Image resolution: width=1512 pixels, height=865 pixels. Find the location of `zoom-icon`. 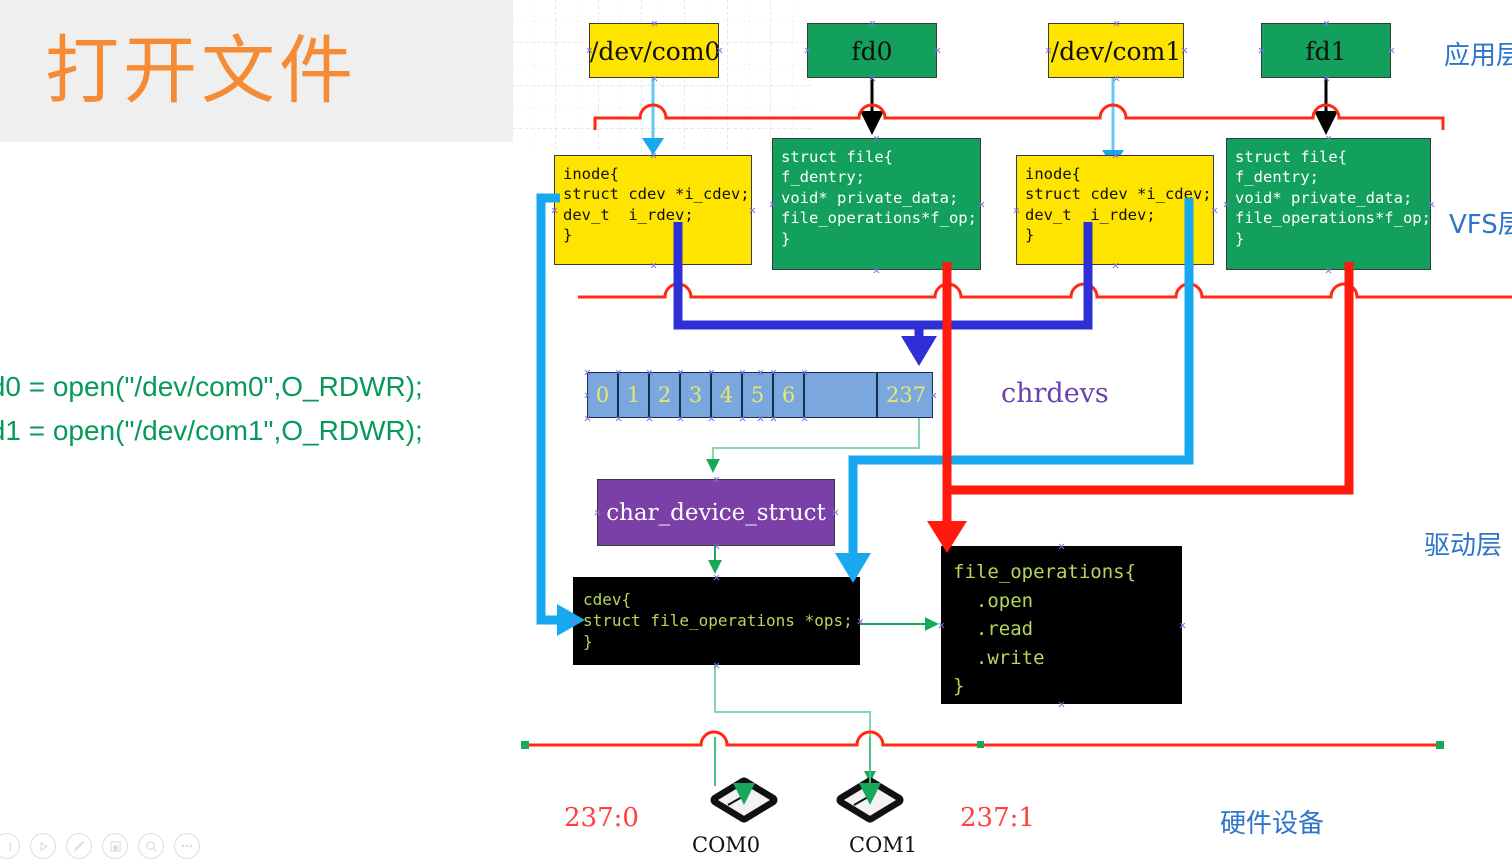

zoom-icon is located at coordinates (151, 846).